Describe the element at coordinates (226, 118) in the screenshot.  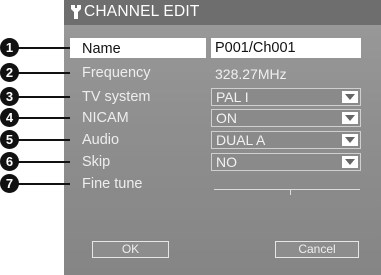
I see `nicam-value: ON` at that location.